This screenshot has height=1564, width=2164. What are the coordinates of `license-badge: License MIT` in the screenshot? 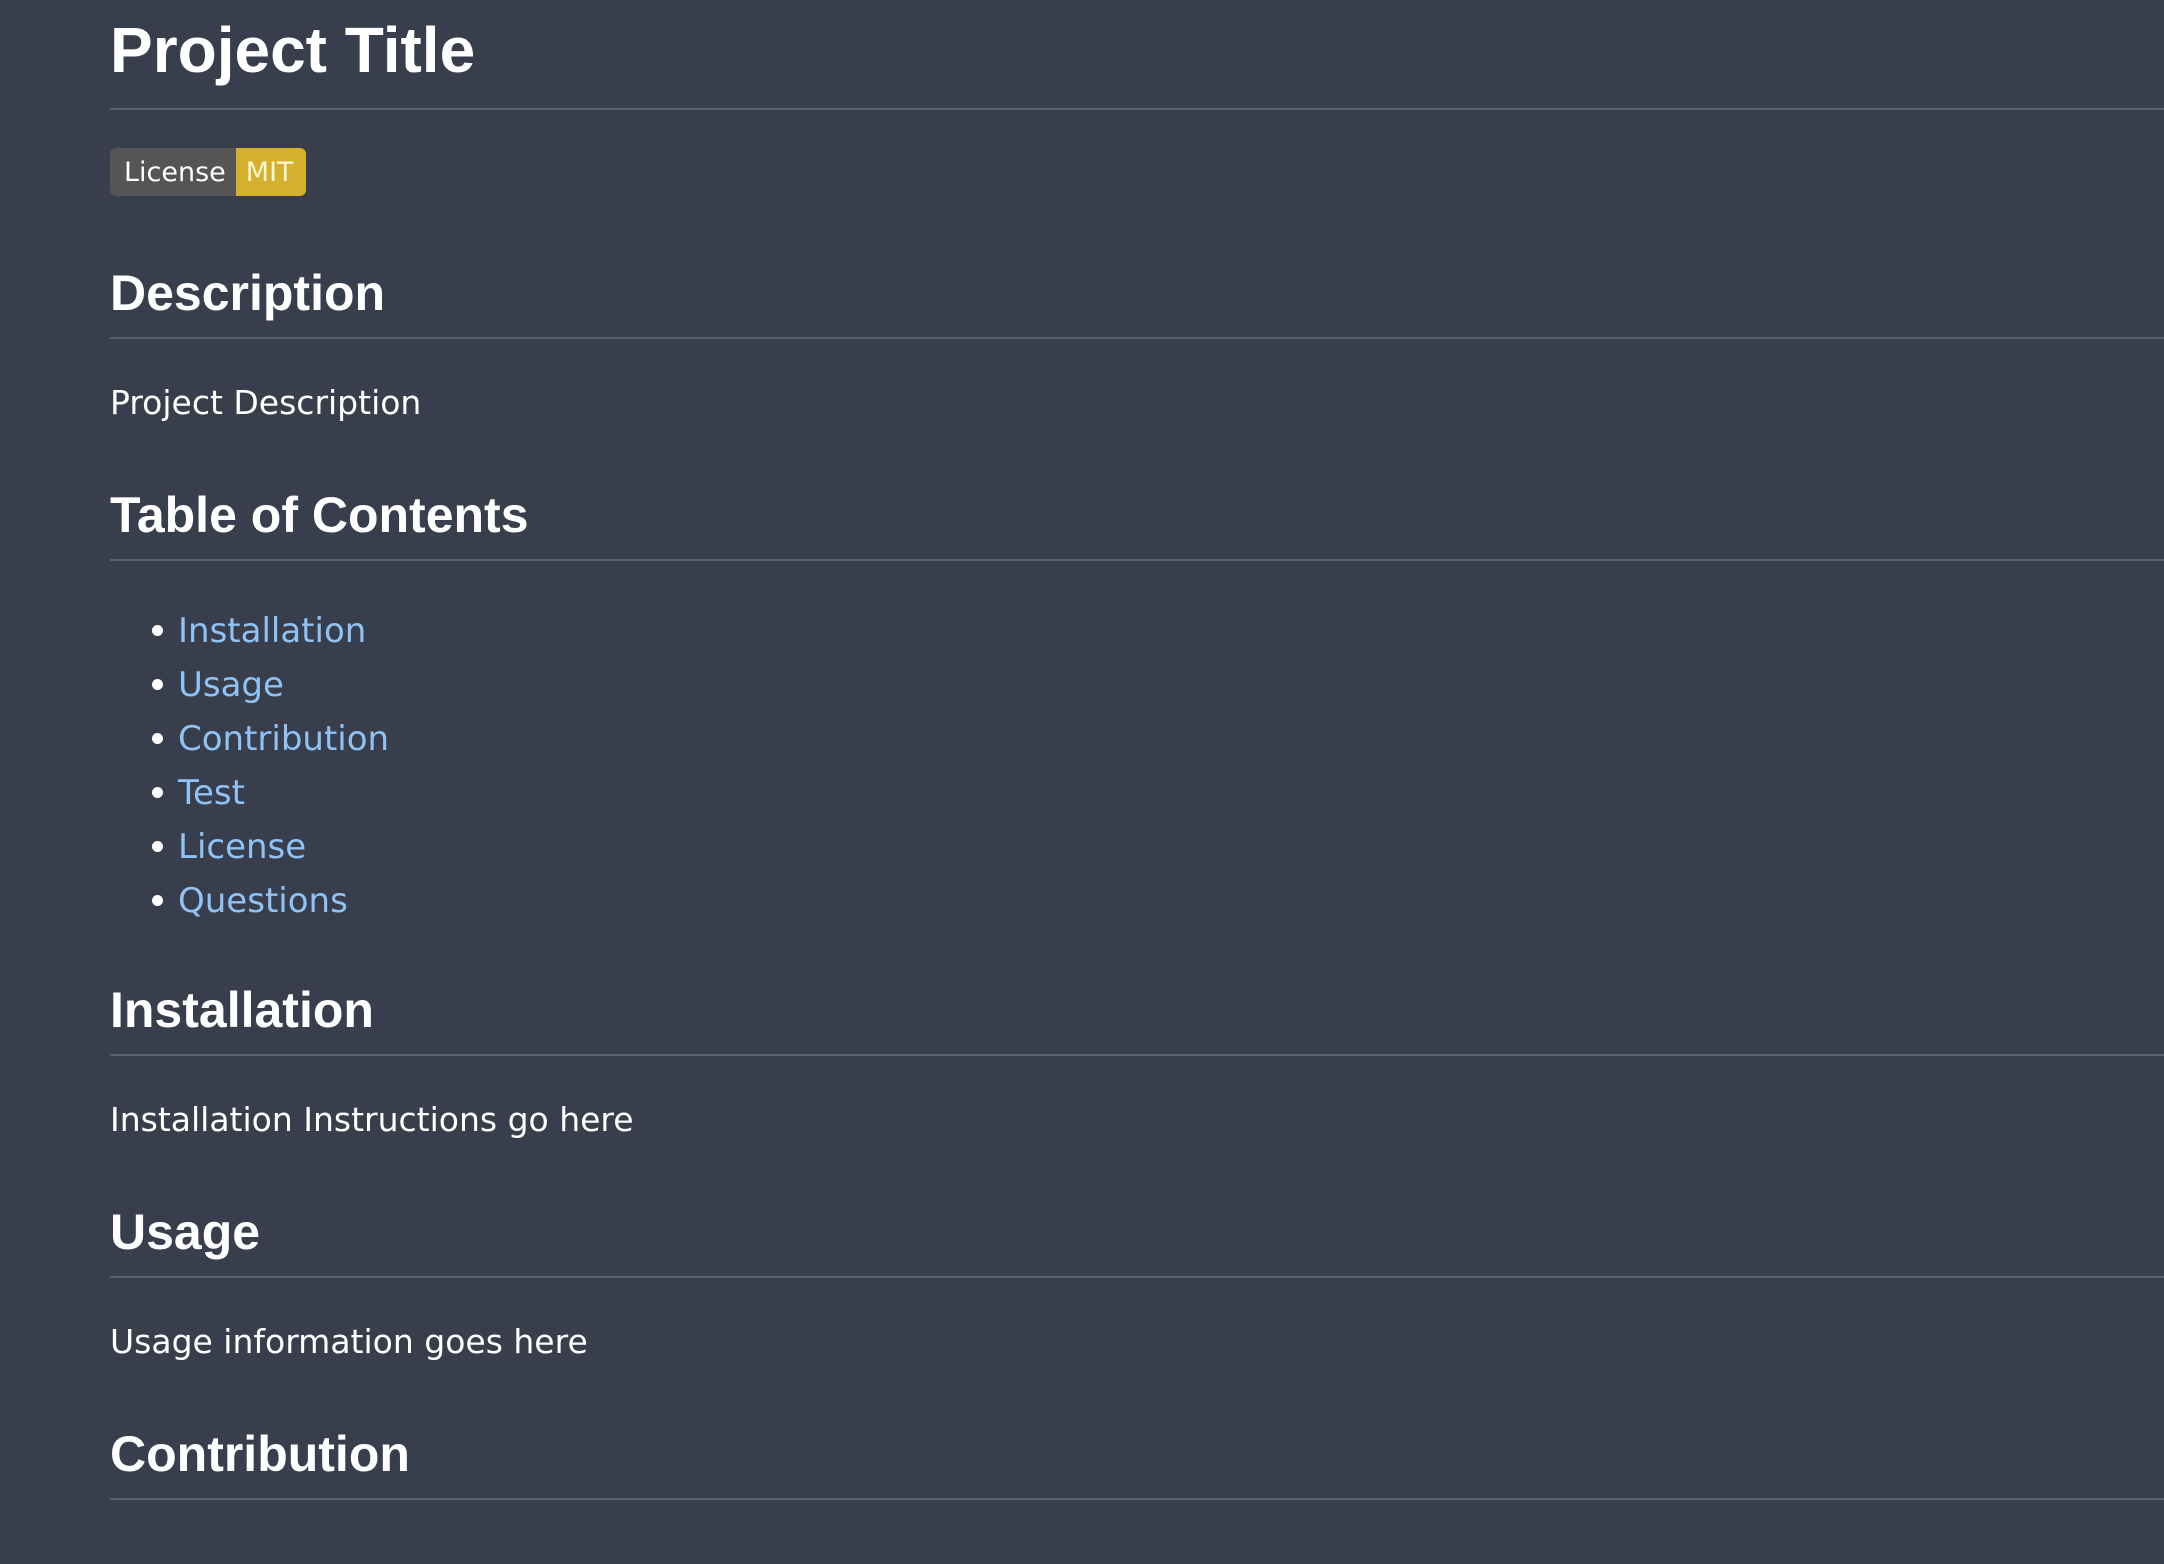 It's located at (208, 172).